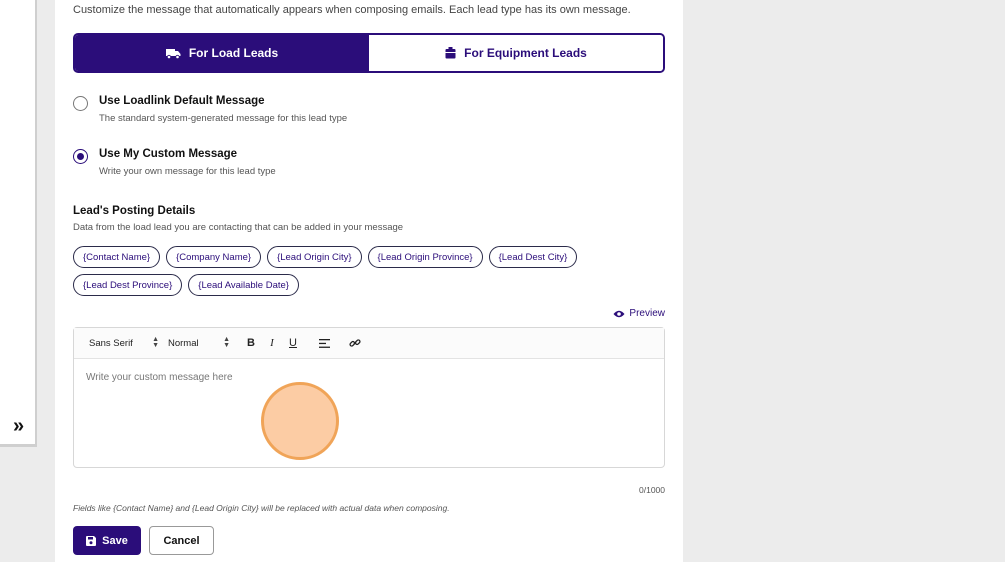  I want to click on posting-details-title: Lead's Posting Details, so click(134, 211).